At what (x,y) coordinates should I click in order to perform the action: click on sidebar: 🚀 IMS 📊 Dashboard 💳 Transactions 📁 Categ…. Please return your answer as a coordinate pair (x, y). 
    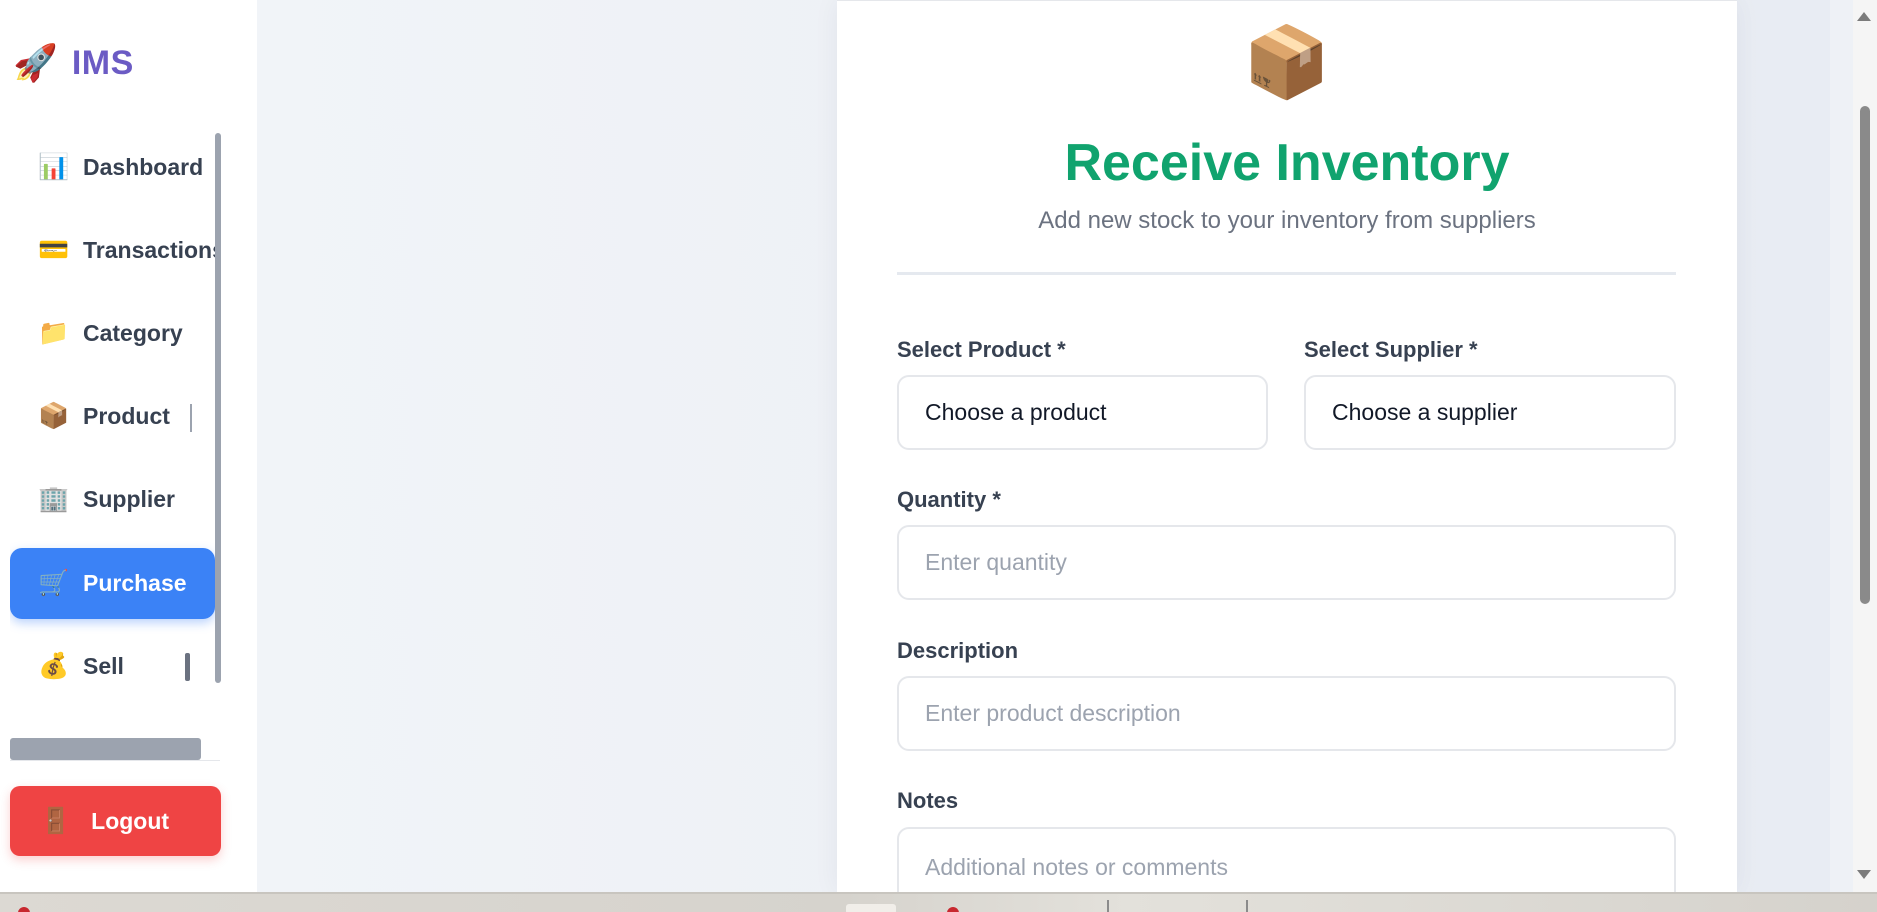
    Looking at the image, I should click on (128, 446).